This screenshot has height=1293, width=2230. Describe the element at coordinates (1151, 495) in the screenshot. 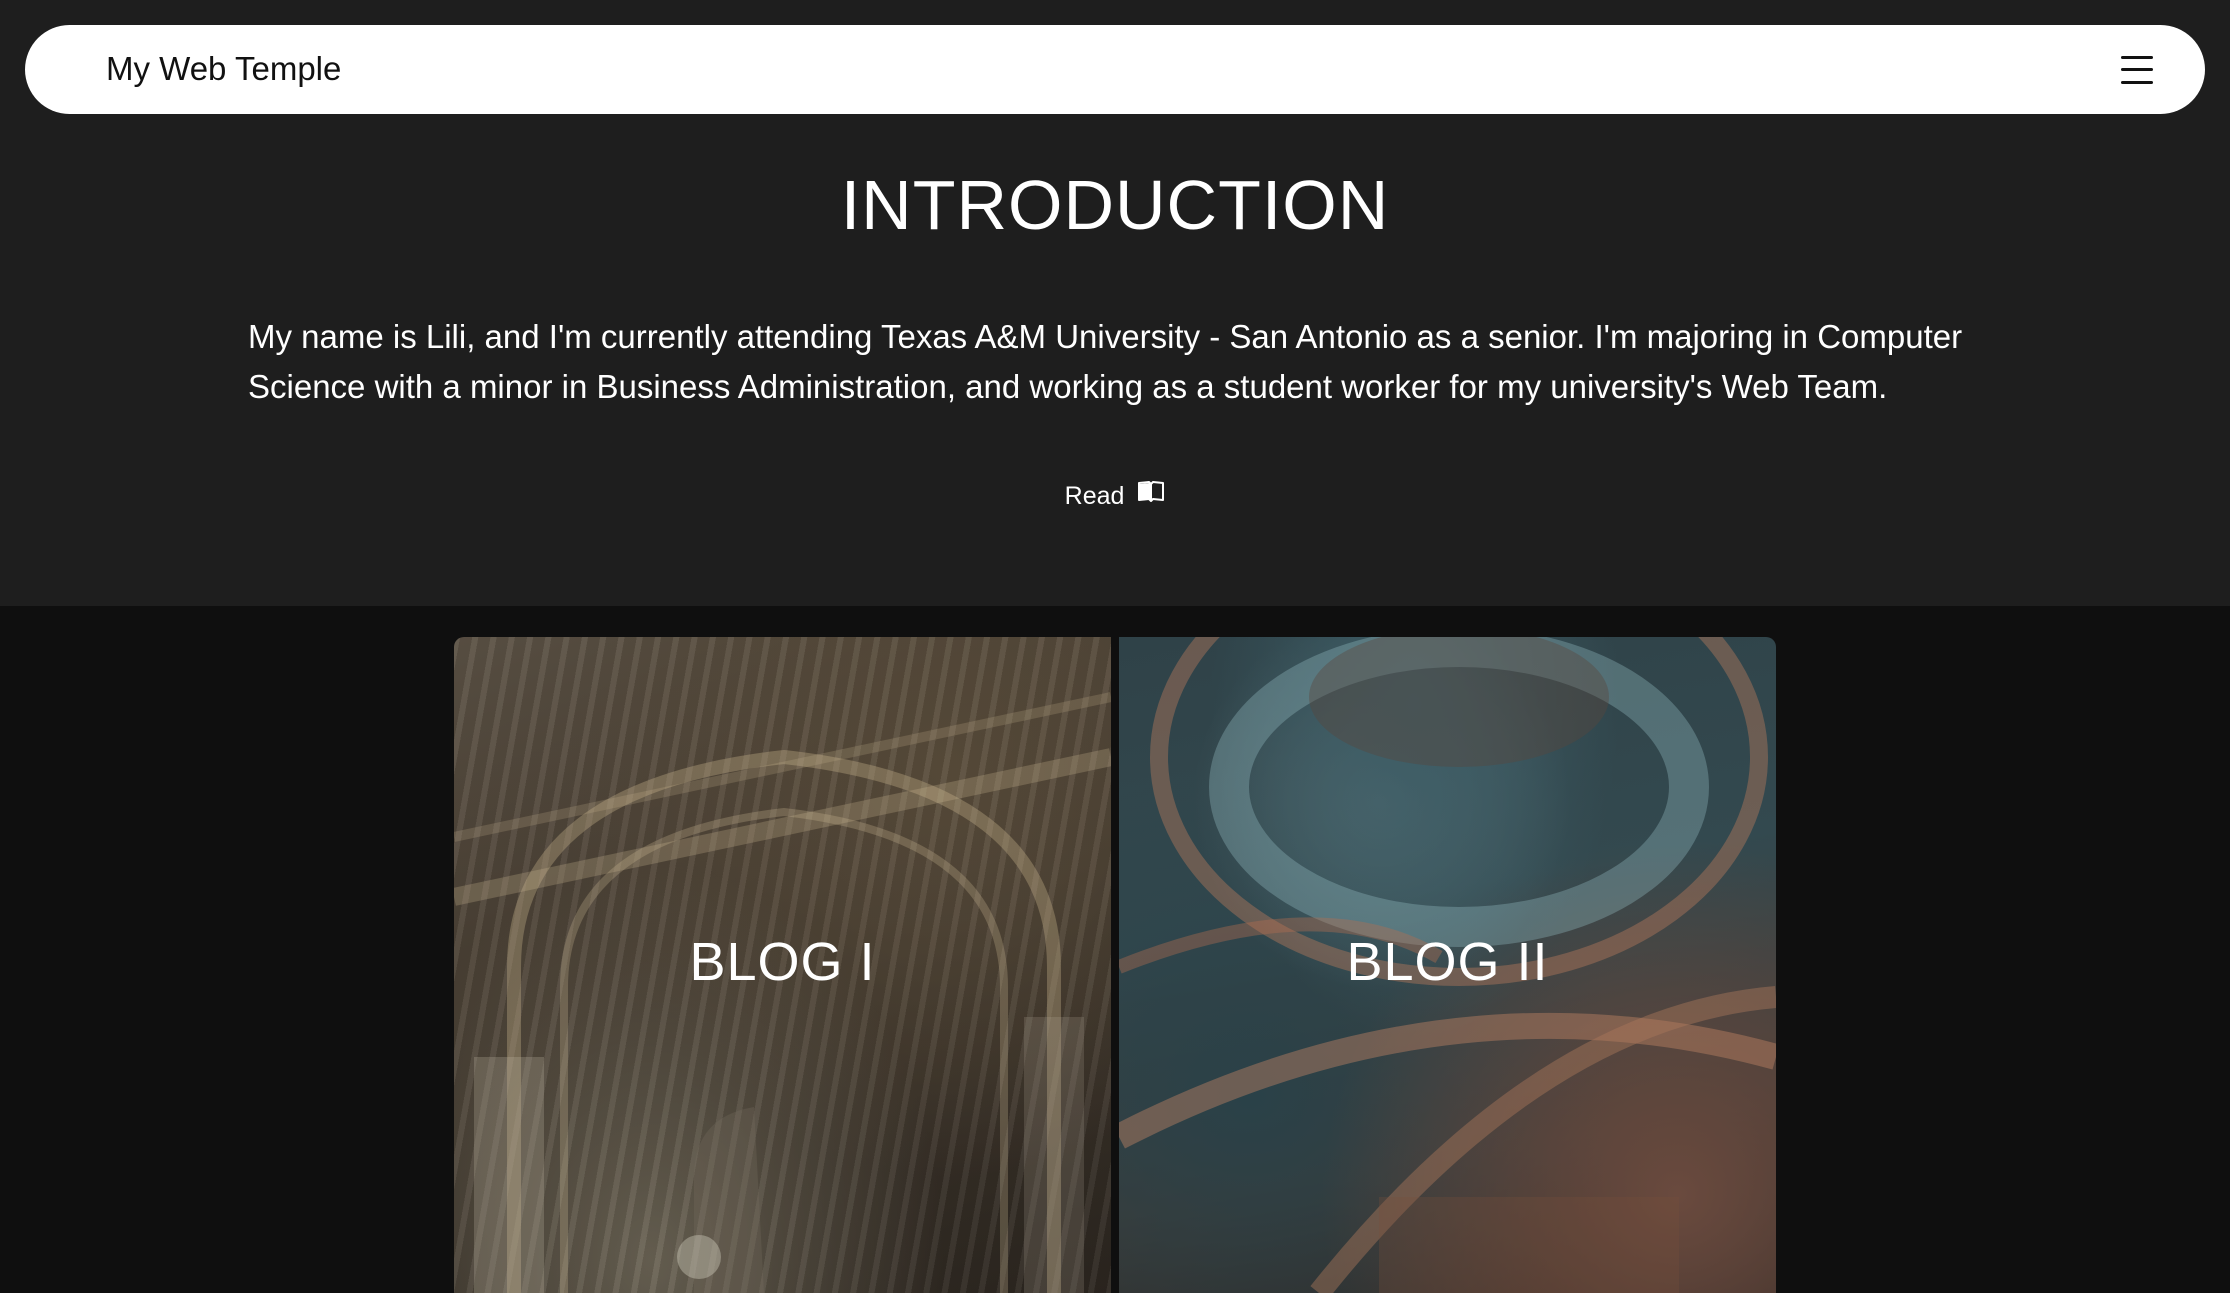

I see `open-book-icon` at that location.